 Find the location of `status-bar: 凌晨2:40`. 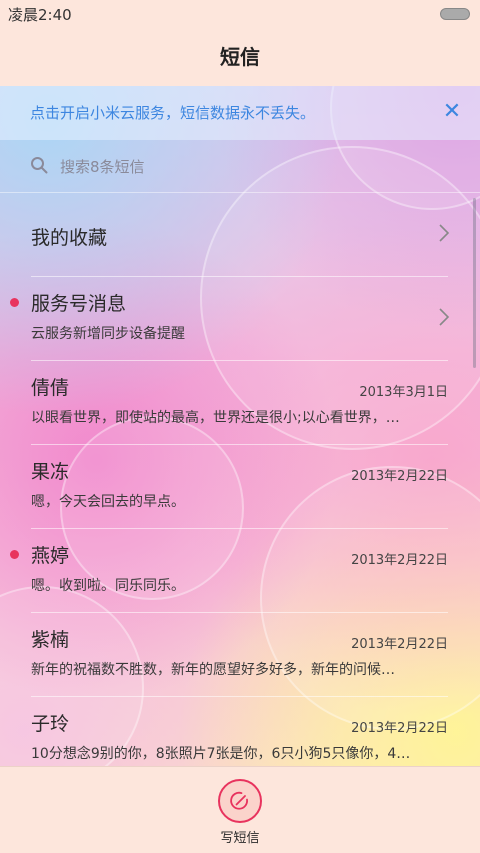

status-bar: 凌晨2:40 is located at coordinates (240, 14).